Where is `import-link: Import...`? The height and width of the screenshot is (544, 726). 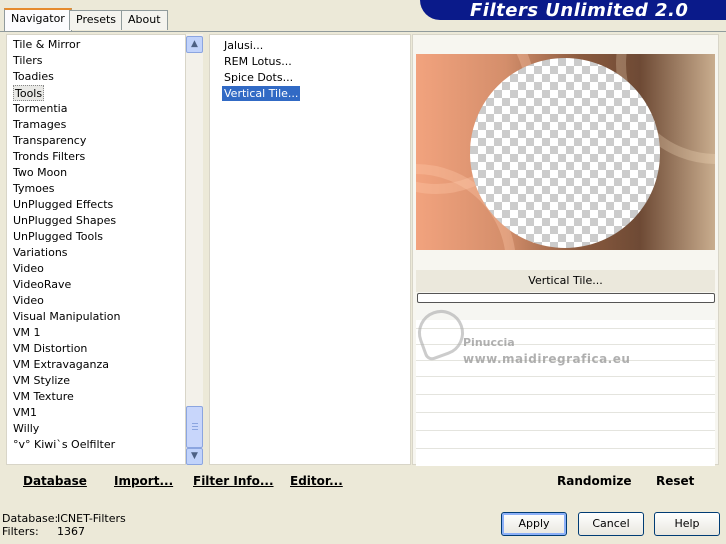
import-link: Import... is located at coordinates (143, 481).